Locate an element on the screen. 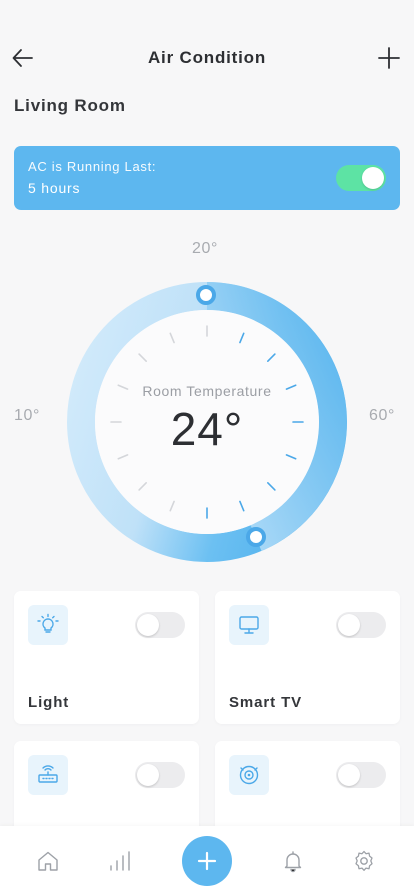 Image resolution: width=414 pixels, height=896 pixels. robot-vacuum-icon-box is located at coordinates (249, 775).